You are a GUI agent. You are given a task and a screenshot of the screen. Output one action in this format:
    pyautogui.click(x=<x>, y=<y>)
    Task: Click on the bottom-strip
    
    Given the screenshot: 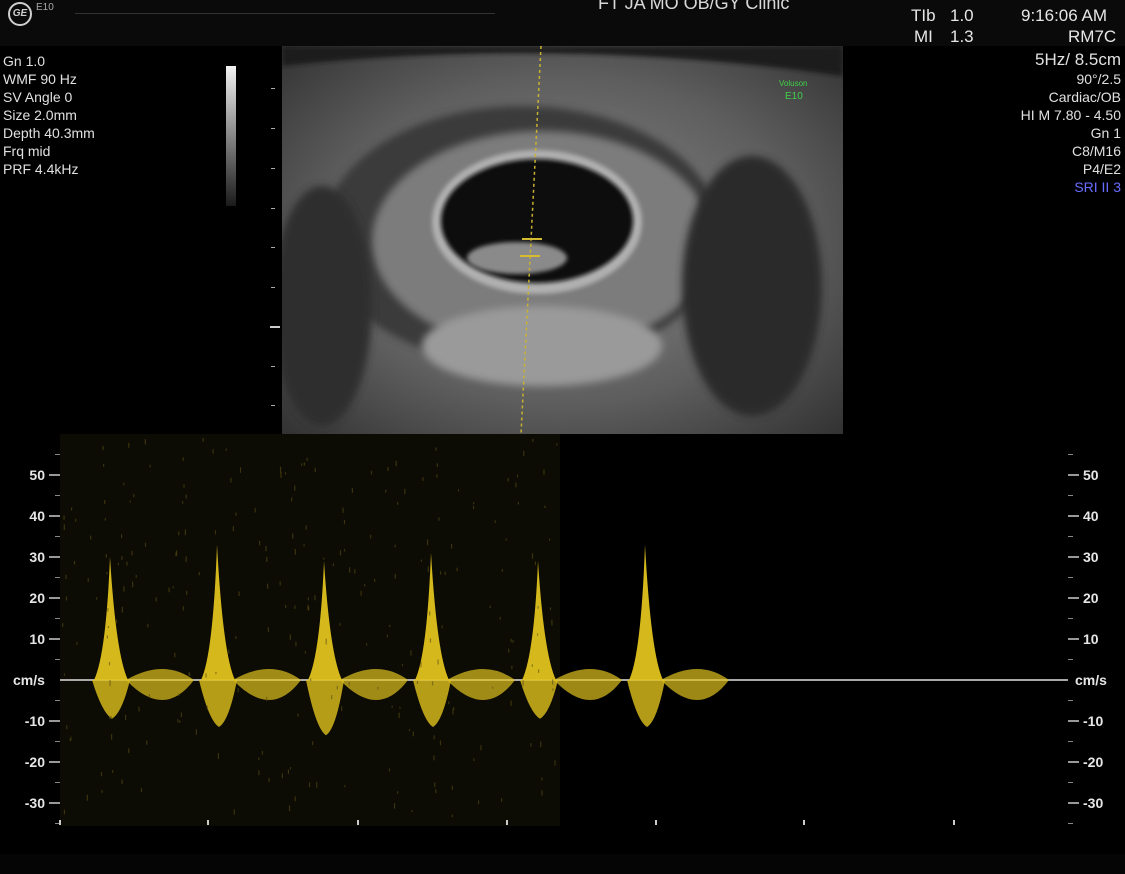 What is the action you would take?
    pyautogui.click(x=562, y=864)
    